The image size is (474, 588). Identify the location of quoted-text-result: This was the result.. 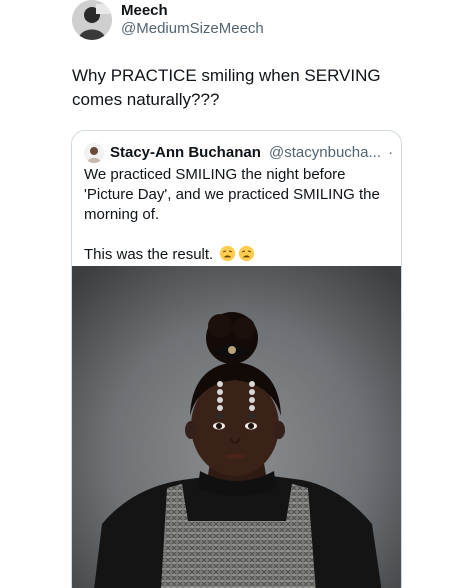
(149, 254).